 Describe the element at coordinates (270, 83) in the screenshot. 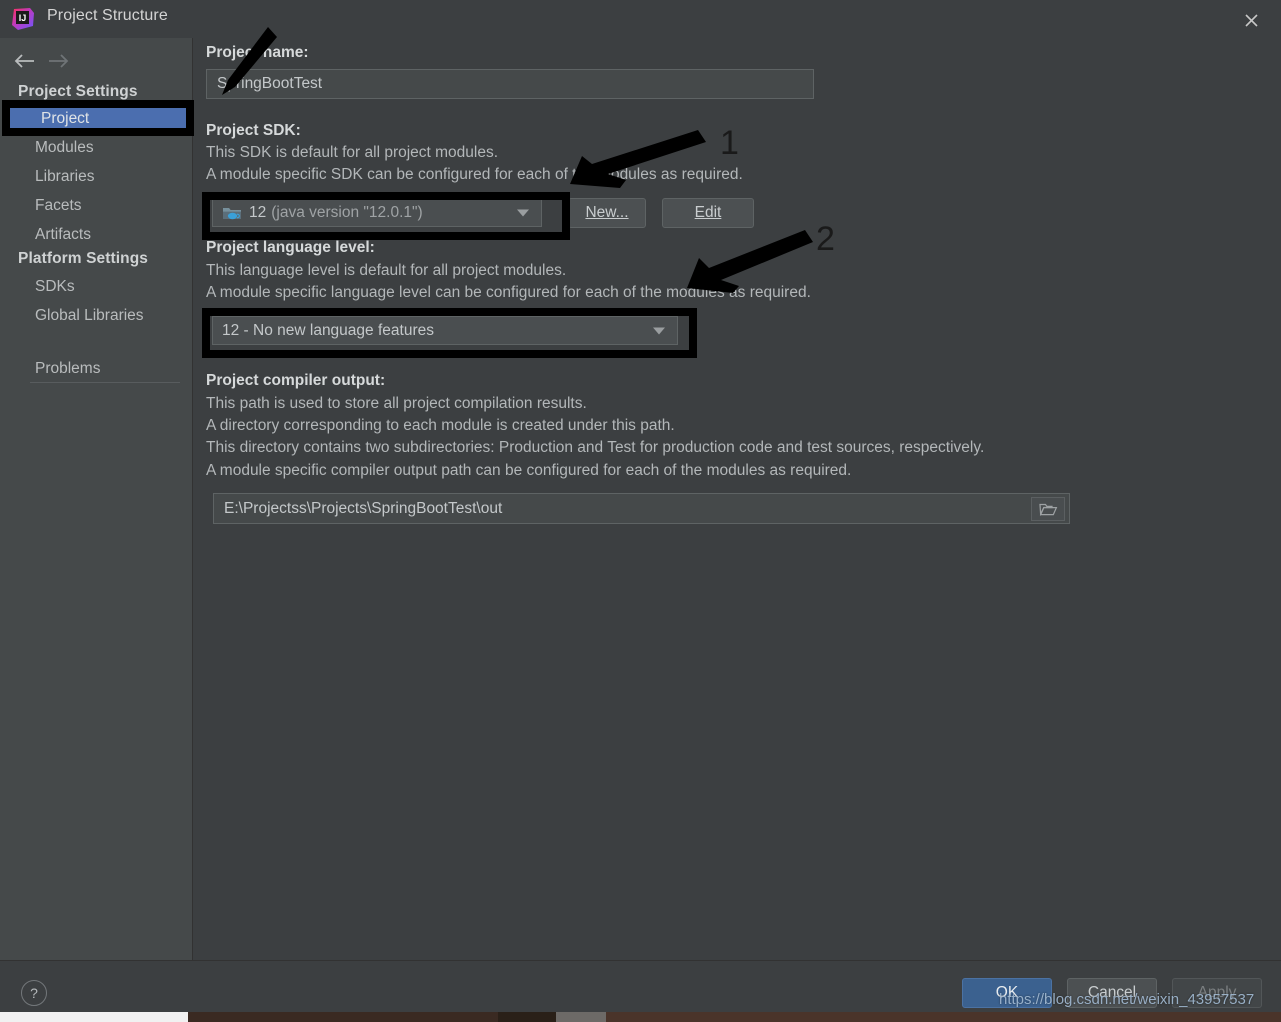

I see `project-name-value: SpringBootTest` at that location.